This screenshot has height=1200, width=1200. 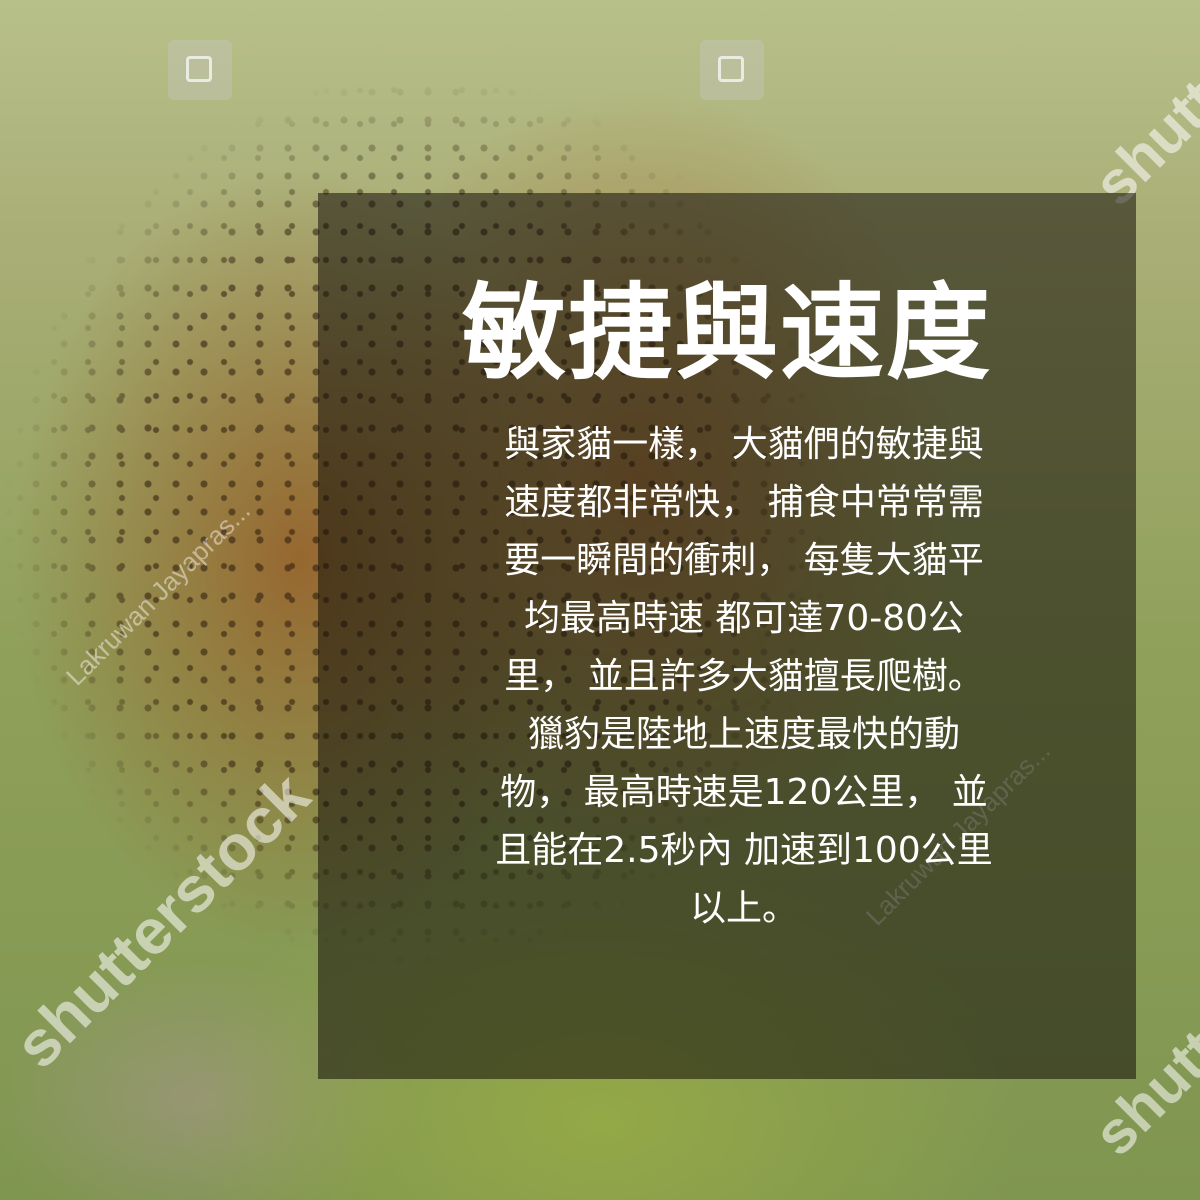 I want to click on page-title: 敏捷與速度, so click(x=726, y=333).